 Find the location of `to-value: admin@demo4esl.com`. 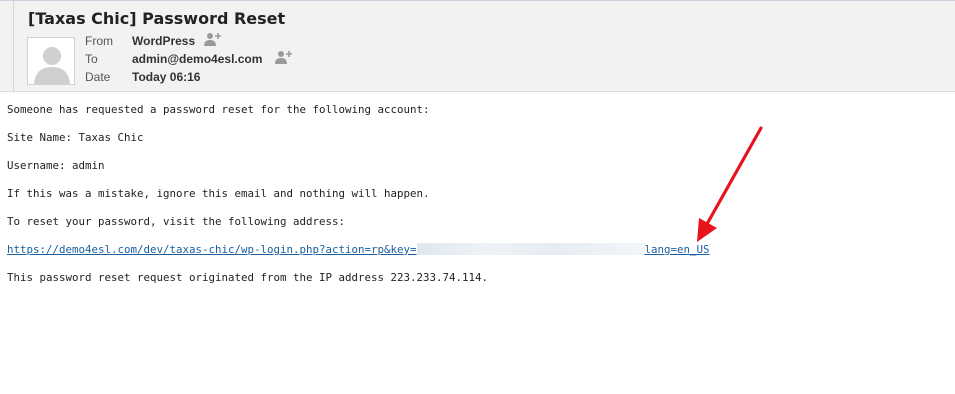

to-value: admin@demo4esl.com is located at coordinates (197, 59).